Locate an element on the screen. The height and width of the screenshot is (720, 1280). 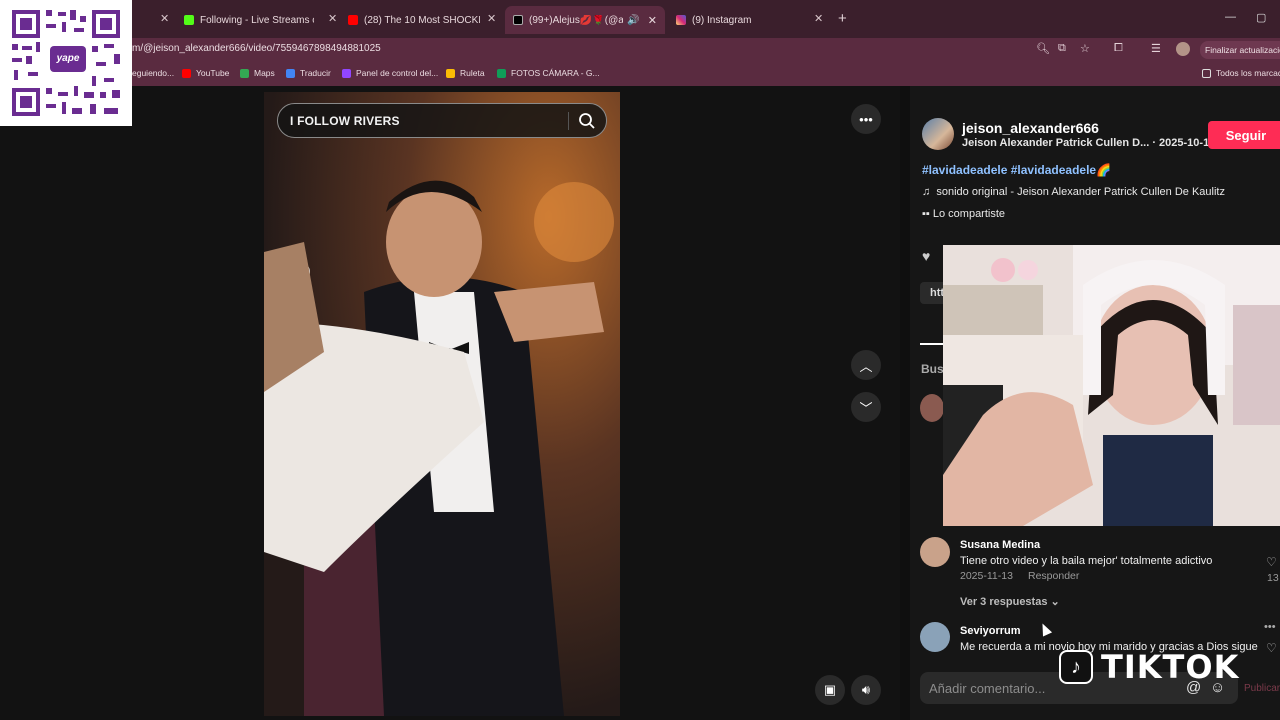
all-bookmarks: Todos los marcad is located at coordinates (1241, 73).